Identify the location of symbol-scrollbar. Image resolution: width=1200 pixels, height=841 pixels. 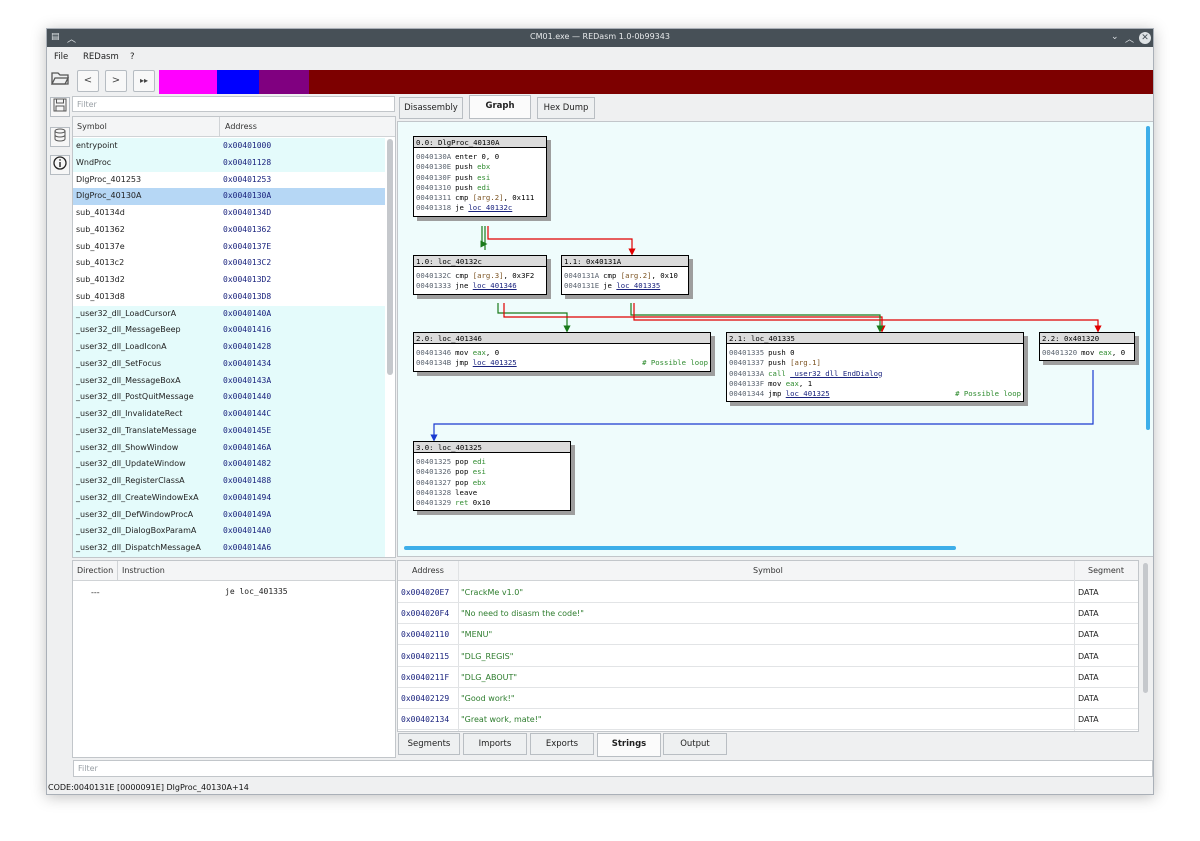
(390, 257).